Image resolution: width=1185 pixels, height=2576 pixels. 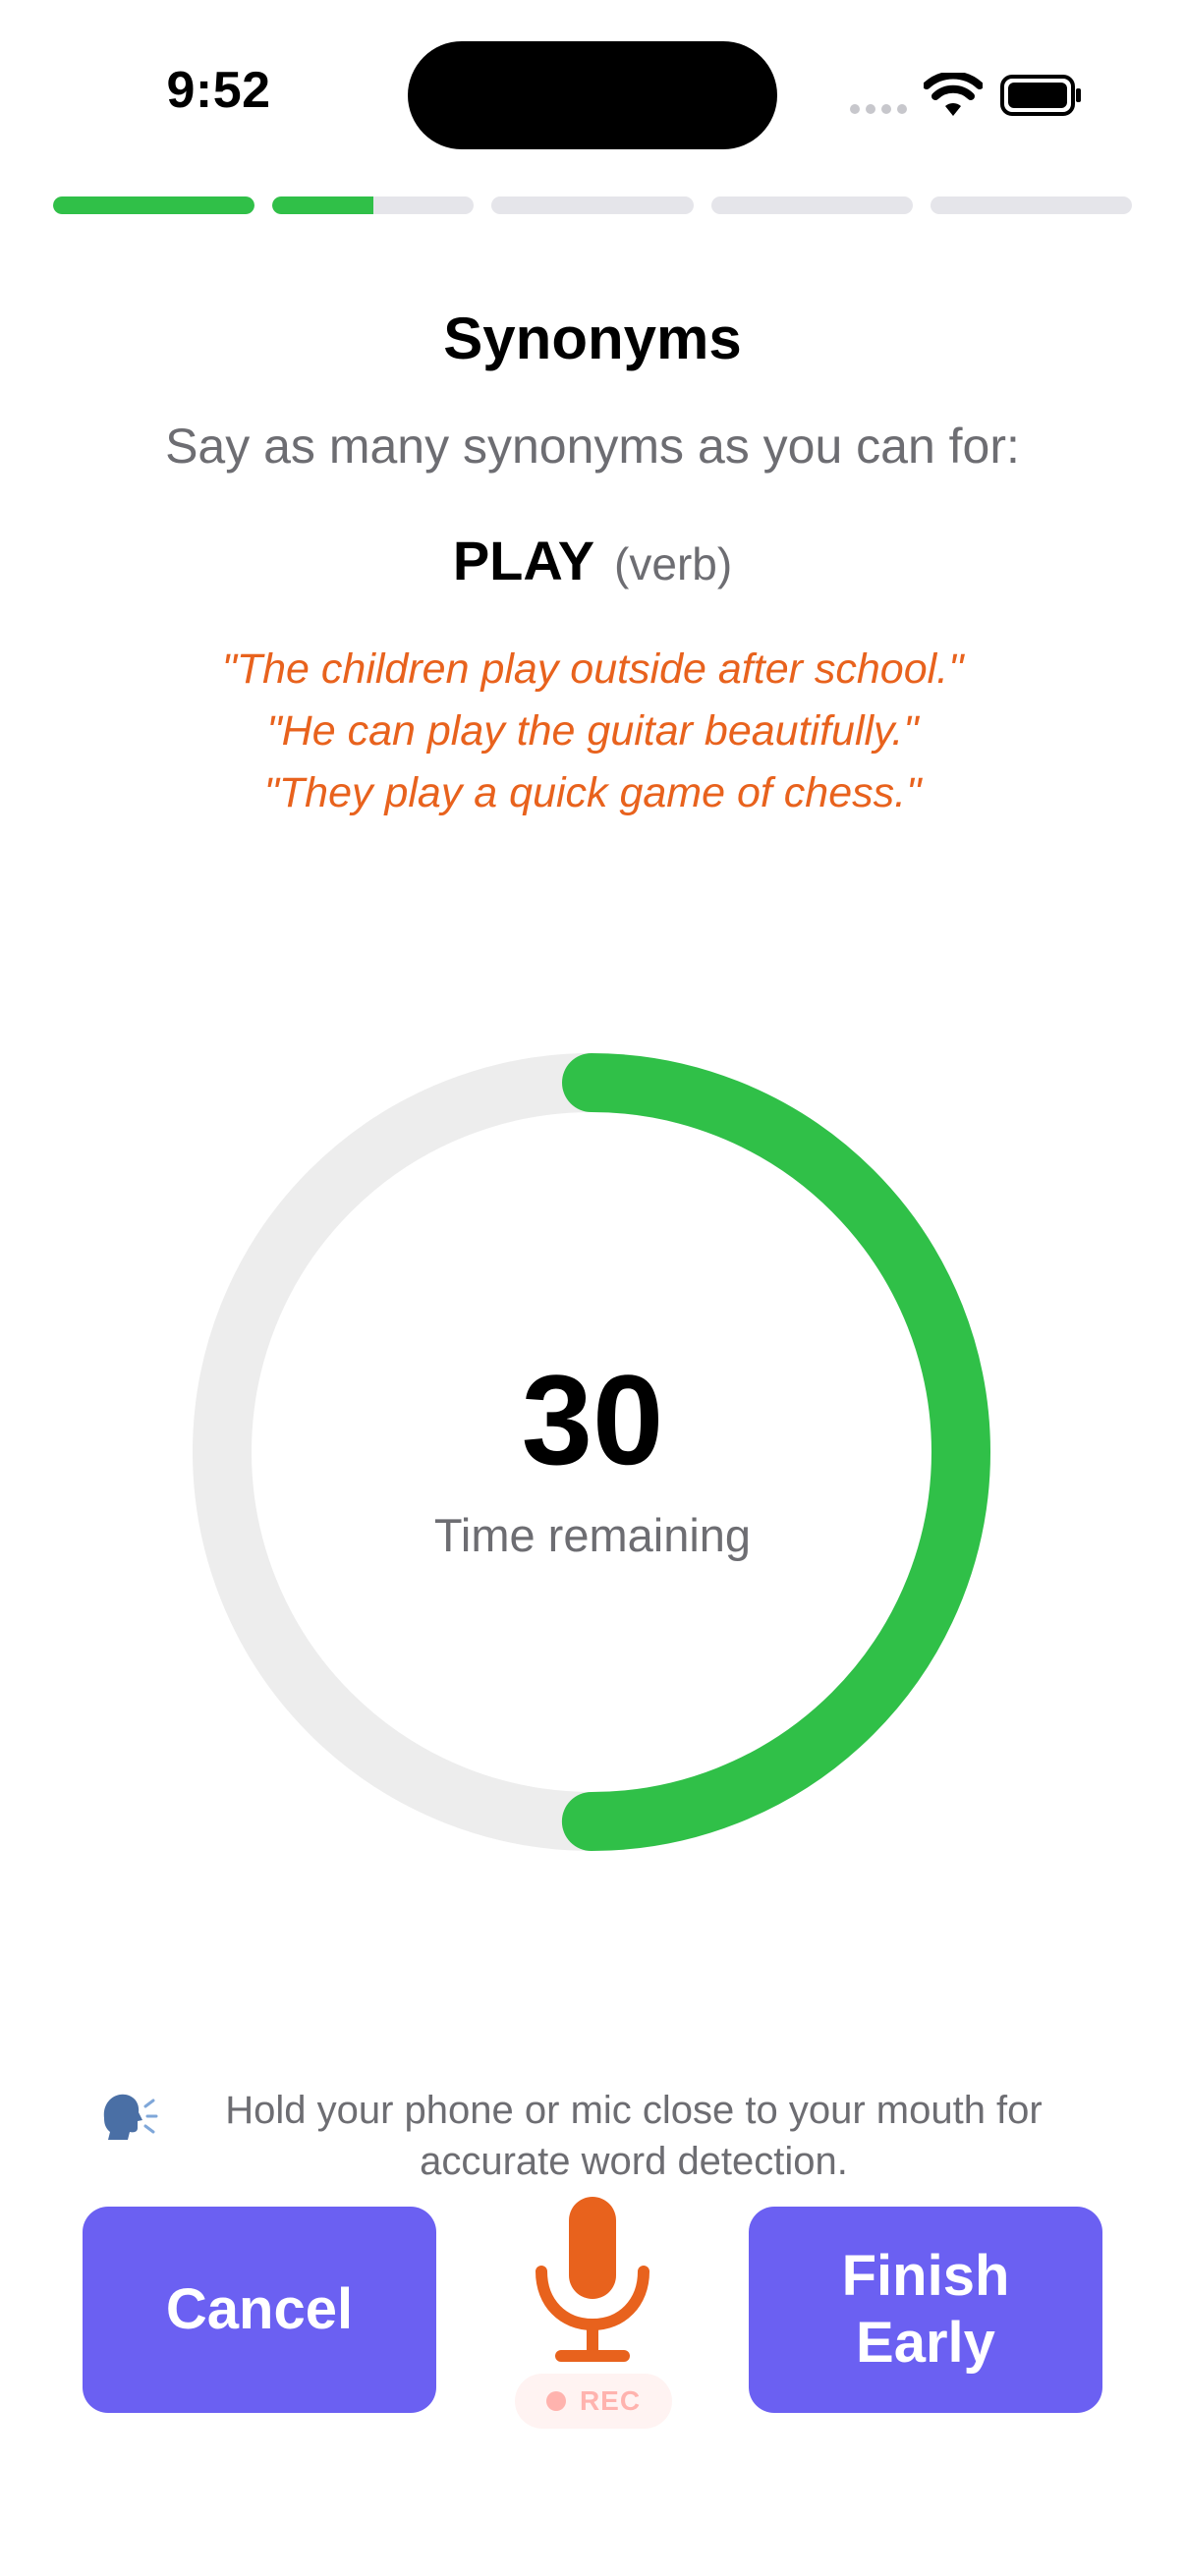 I want to click on instruction-text: Say as many synonyms as you can for:, so click(x=592, y=446).